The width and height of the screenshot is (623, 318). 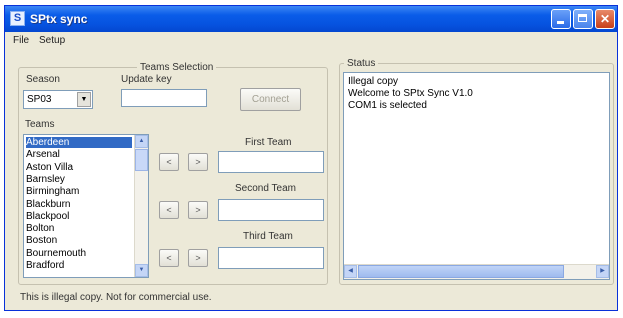 What do you see at coordinates (169, 258) in the screenshot?
I see `move-left-button-3: <` at bounding box center [169, 258].